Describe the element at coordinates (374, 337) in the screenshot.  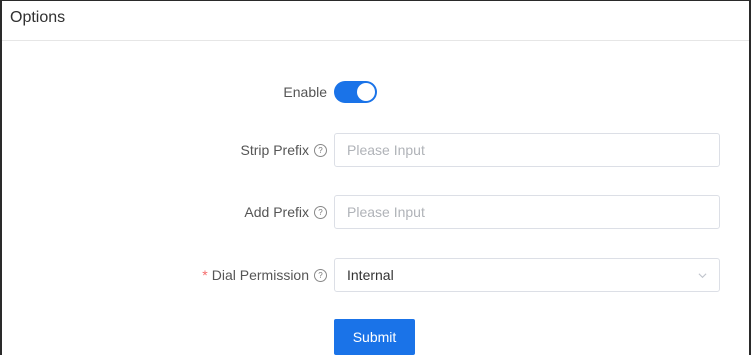
I see `submit-button: Submit` at that location.